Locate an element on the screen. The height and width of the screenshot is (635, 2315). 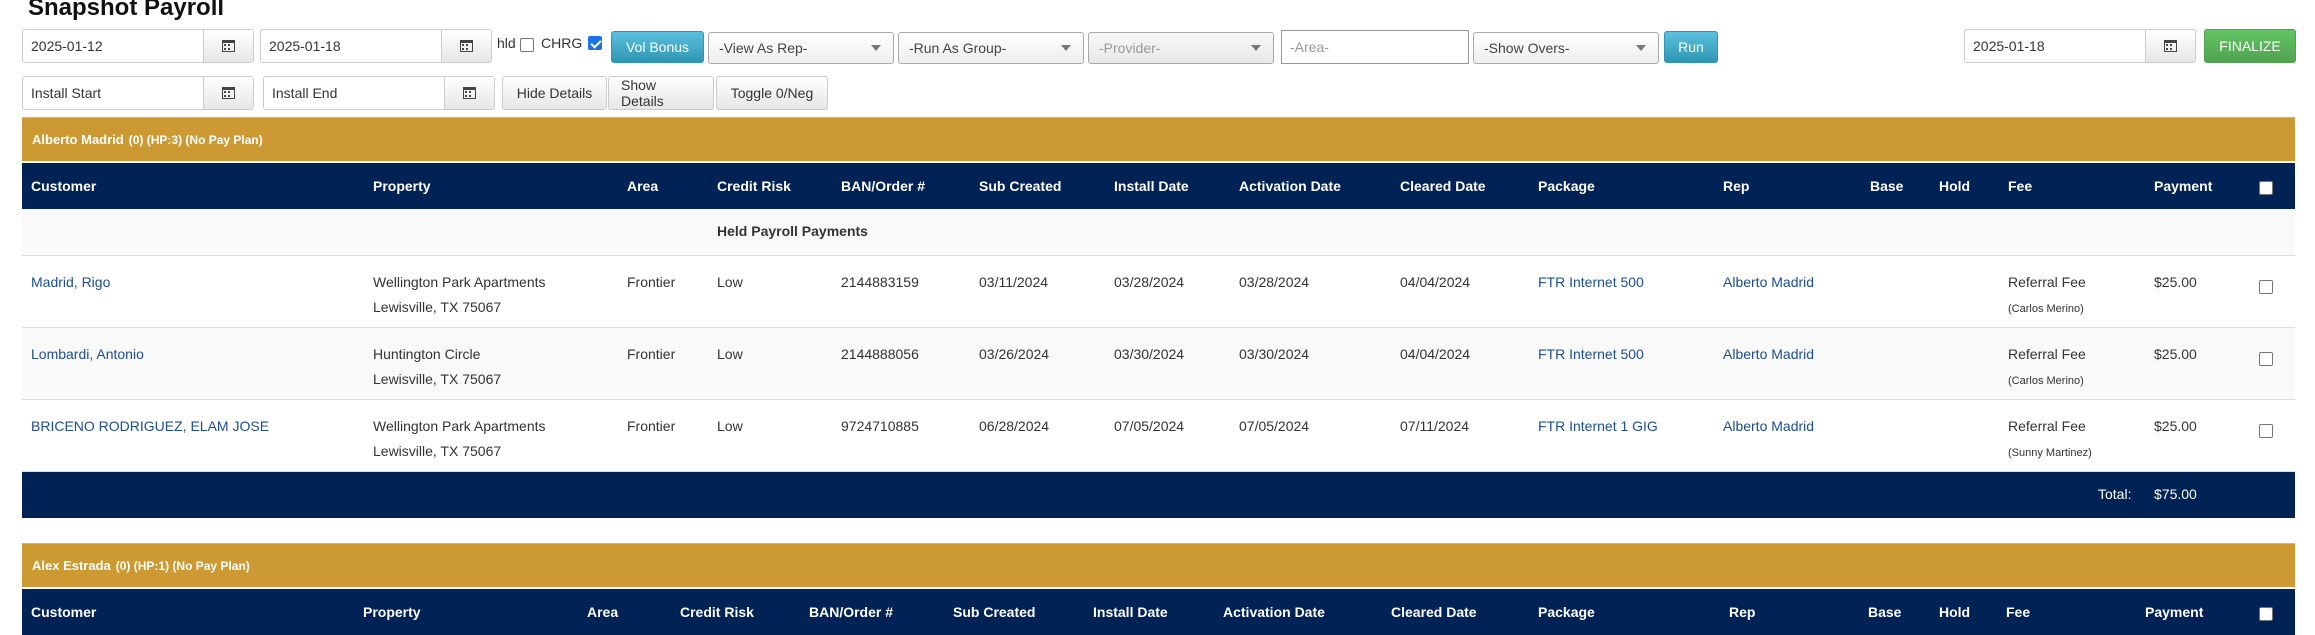
customer-link: Lombardi, Antonio is located at coordinates (87, 354).